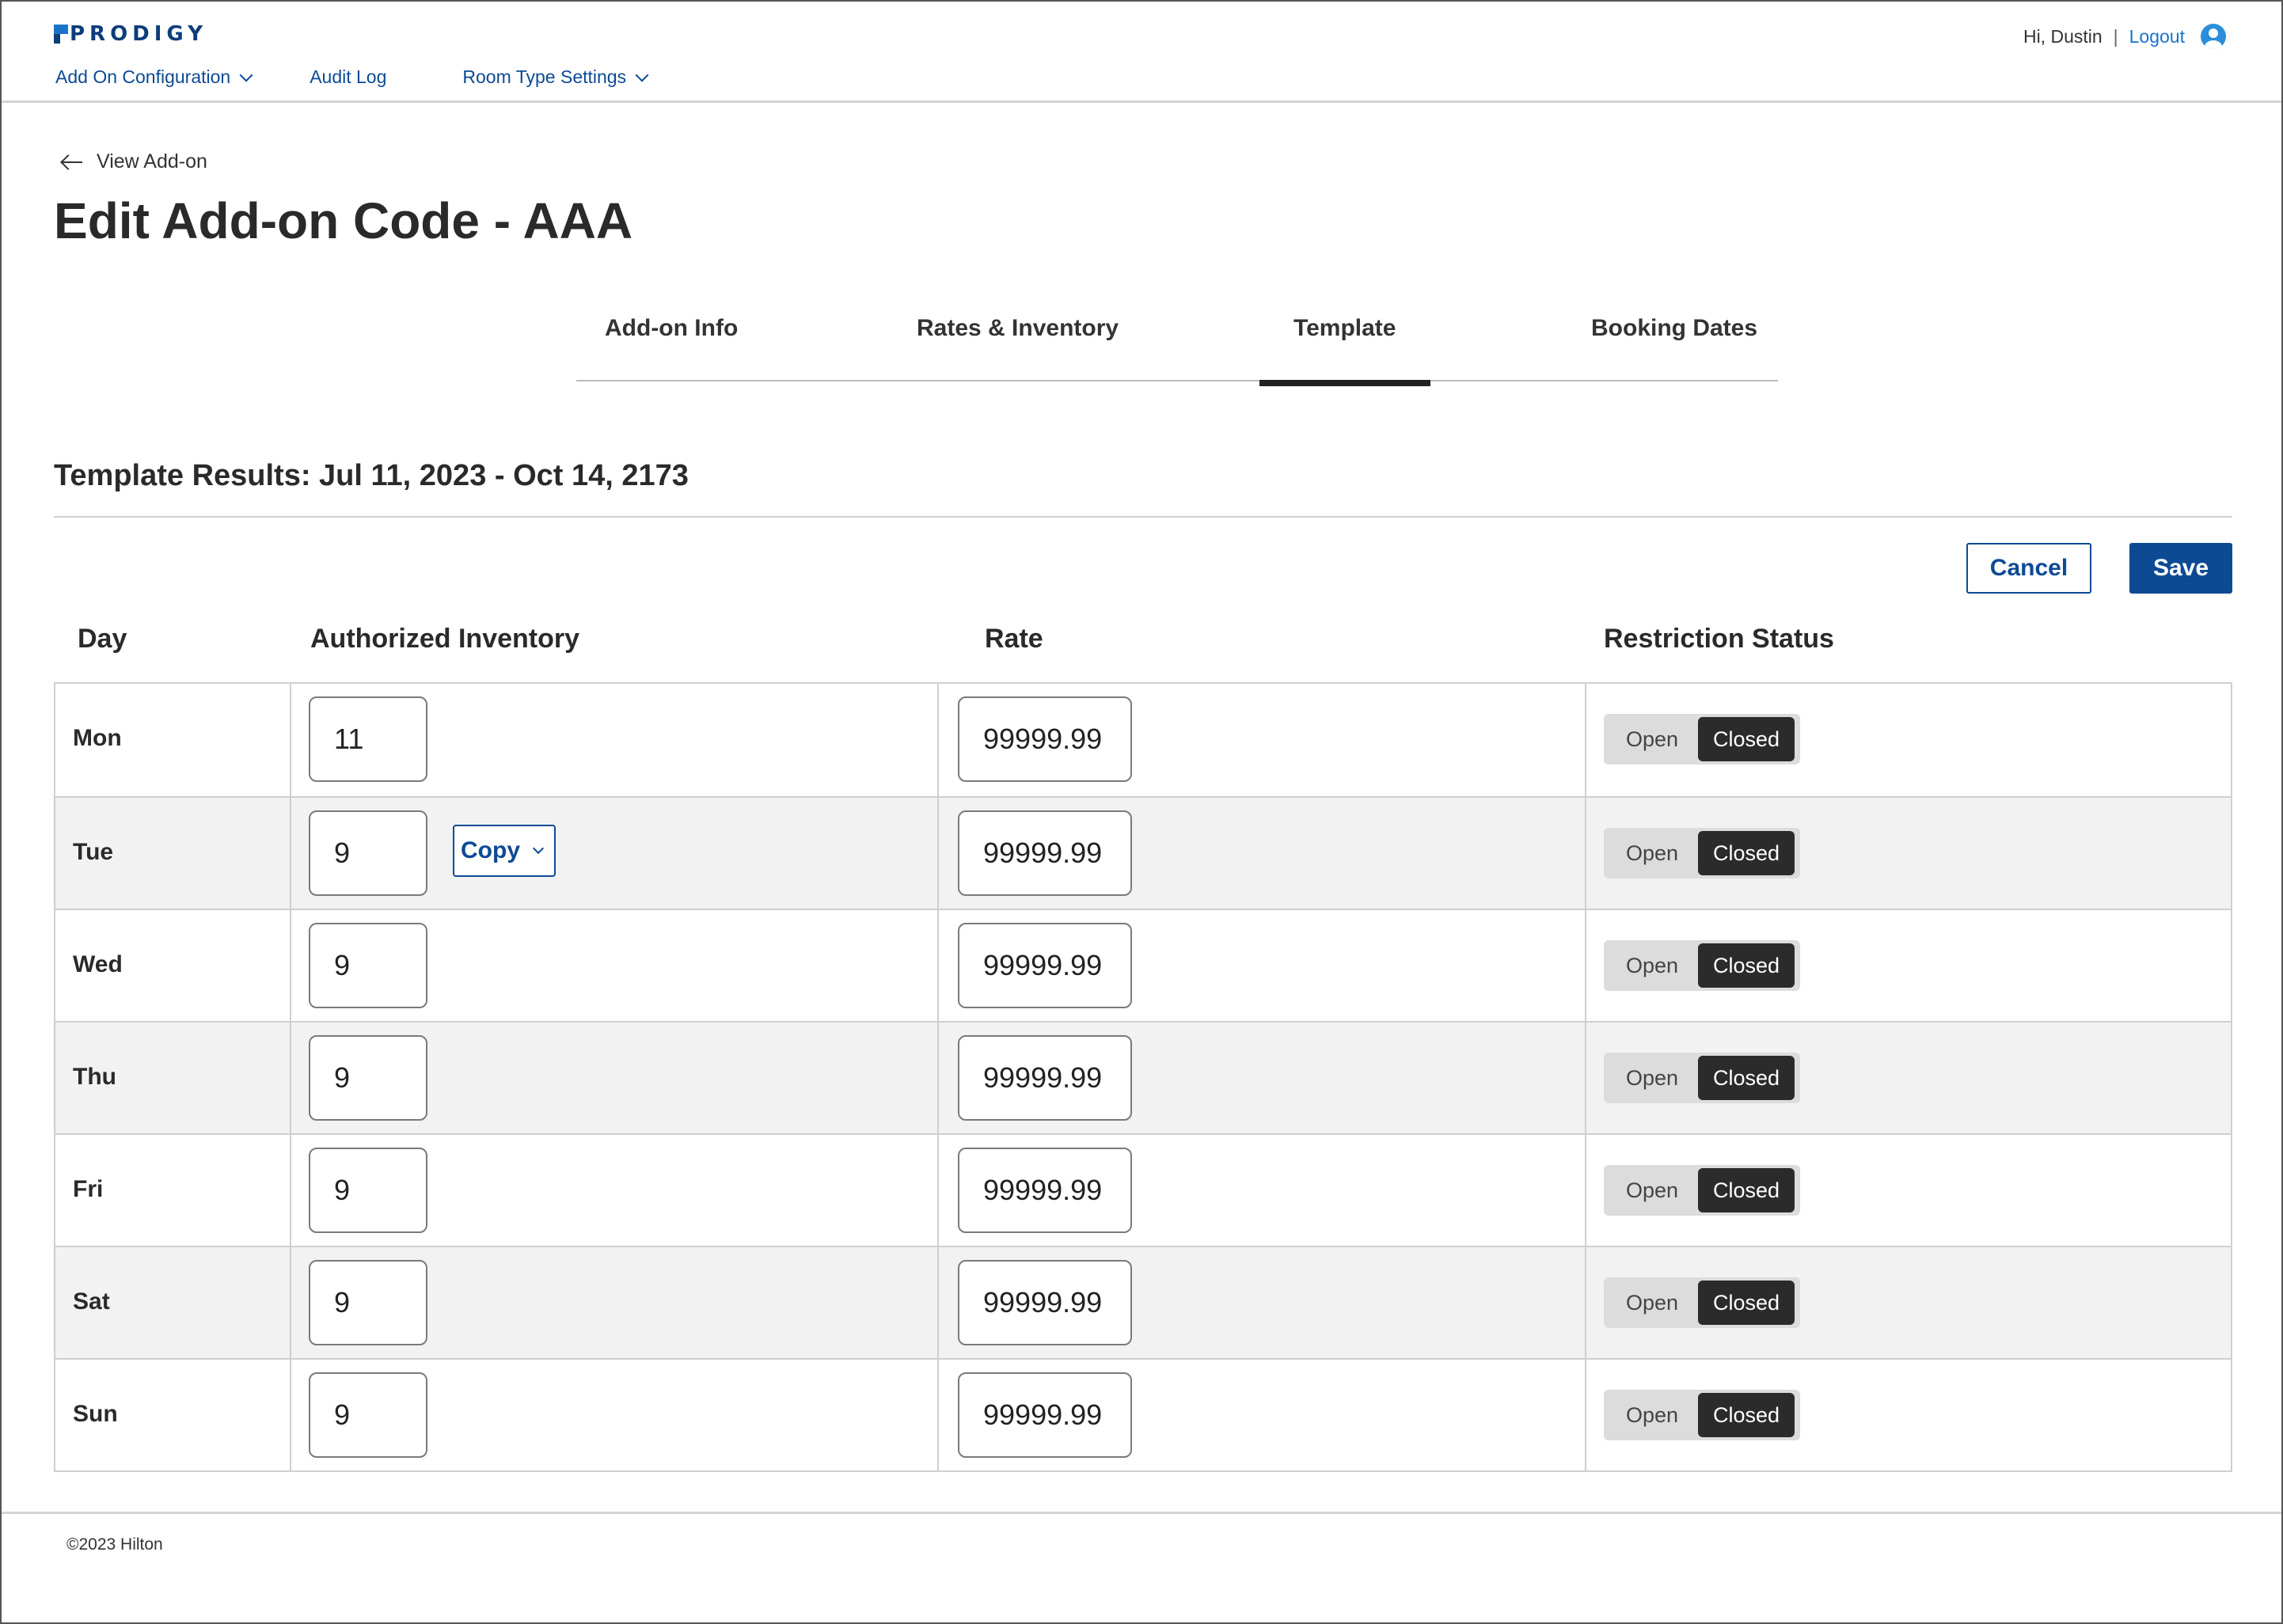 The image size is (2283, 1624). I want to click on logo-text: PRODIGY, so click(139, 34).